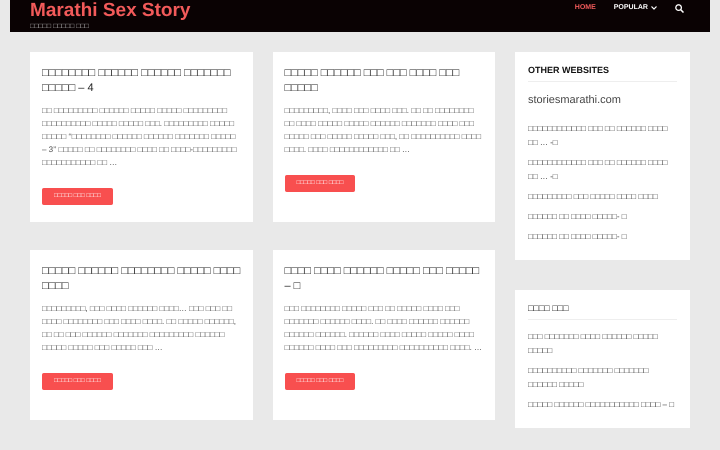  I want to click on widget-heading: OTHER WEBSITES, so click(602, 73).